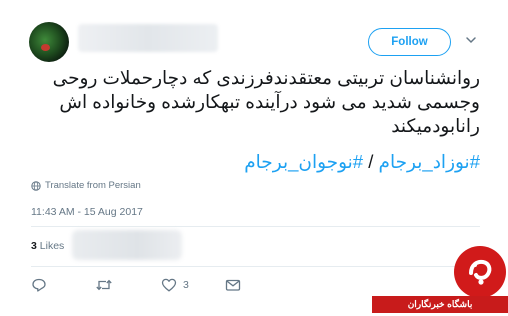 Image resolution: width=508 pixels, height=316 pixels. Describe the element at coordinates (409, 42) in the screenshot. I see `follow-button: Follow` at that location.